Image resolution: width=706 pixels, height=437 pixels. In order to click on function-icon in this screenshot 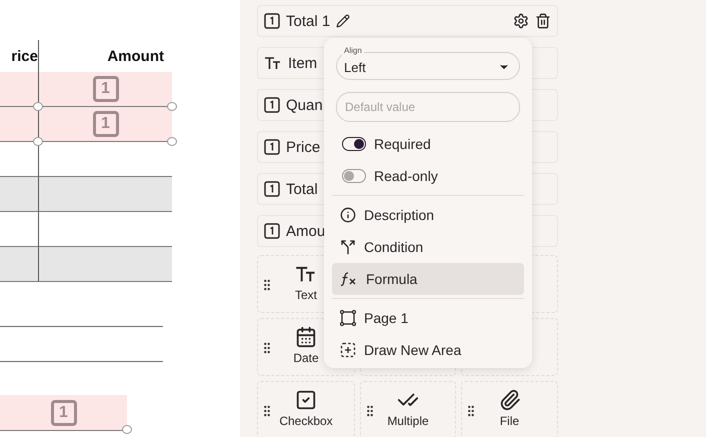, I will do `click(349, 279)`.